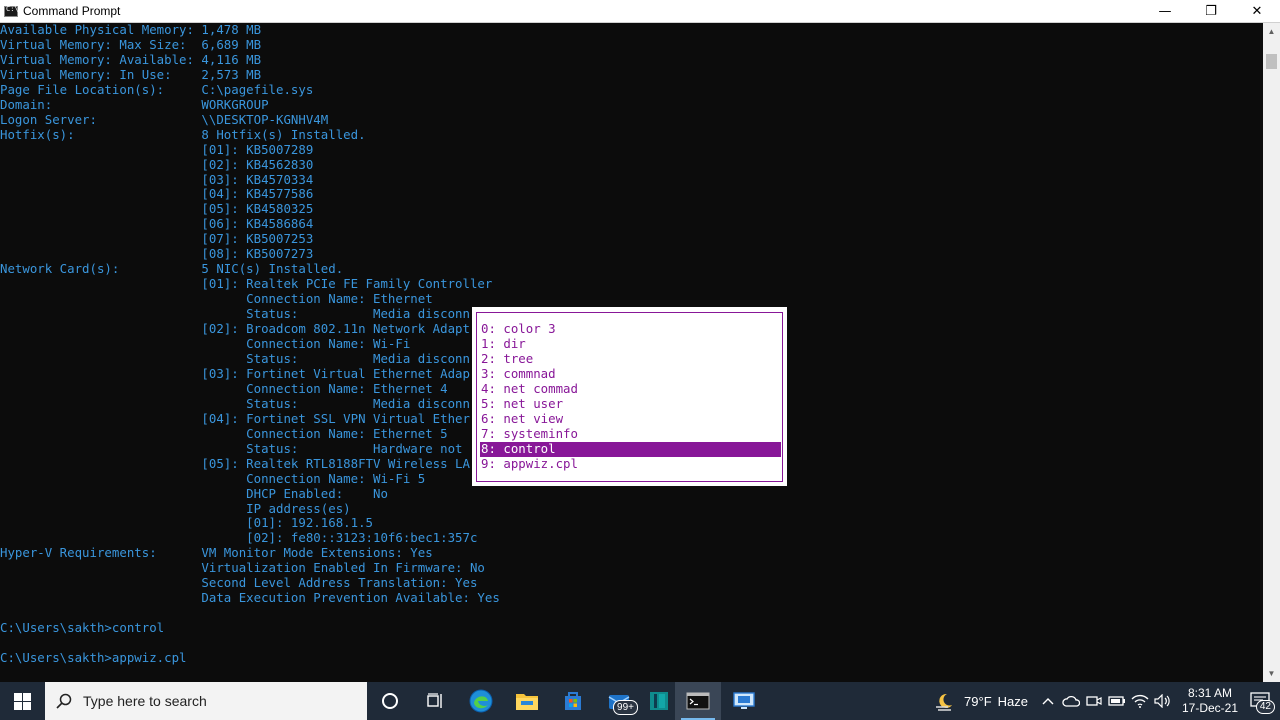  I want to click on console-line: [02]: fe80::3123:10f6:bec1:357c, so click(239, 538).